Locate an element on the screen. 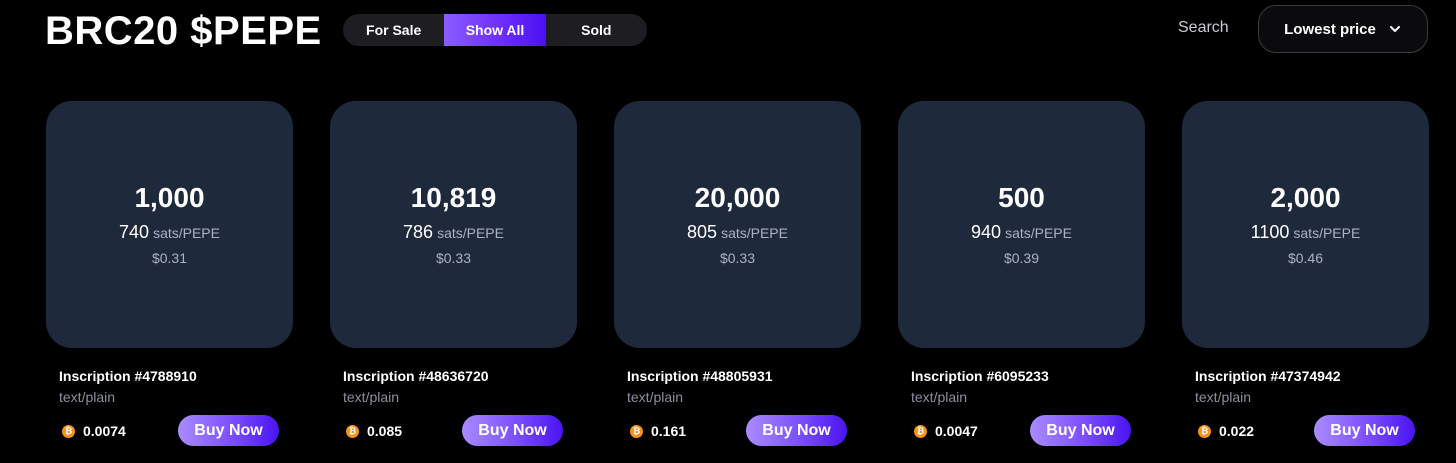 Image resolution: width=1456 pixels, height=463 pixels. sort-dropdown: Lowest price is located at coordinates (1343, 29).